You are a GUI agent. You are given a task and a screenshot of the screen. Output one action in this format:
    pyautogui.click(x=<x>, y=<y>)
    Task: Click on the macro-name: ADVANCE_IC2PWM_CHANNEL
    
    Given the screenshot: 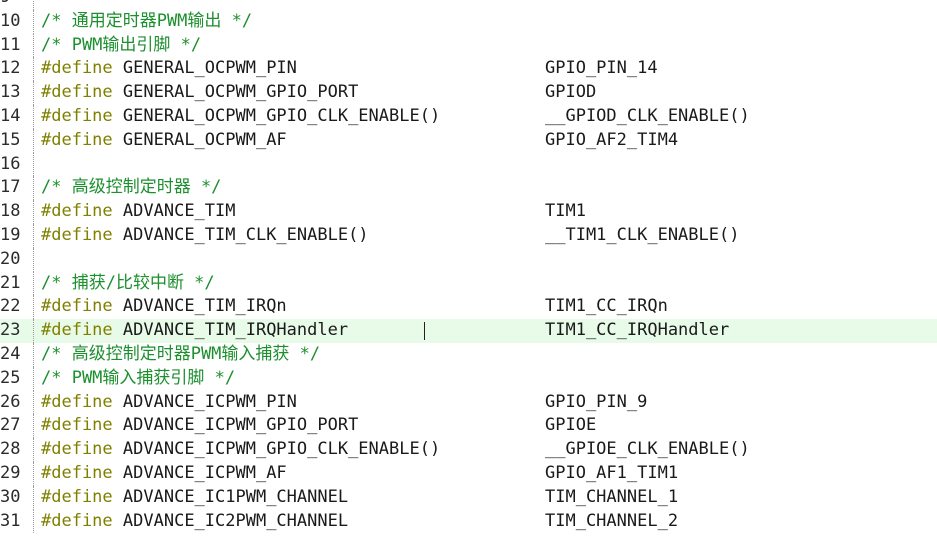 What is the action you would take?
    pyautogui.click(x=235, y=520)
    